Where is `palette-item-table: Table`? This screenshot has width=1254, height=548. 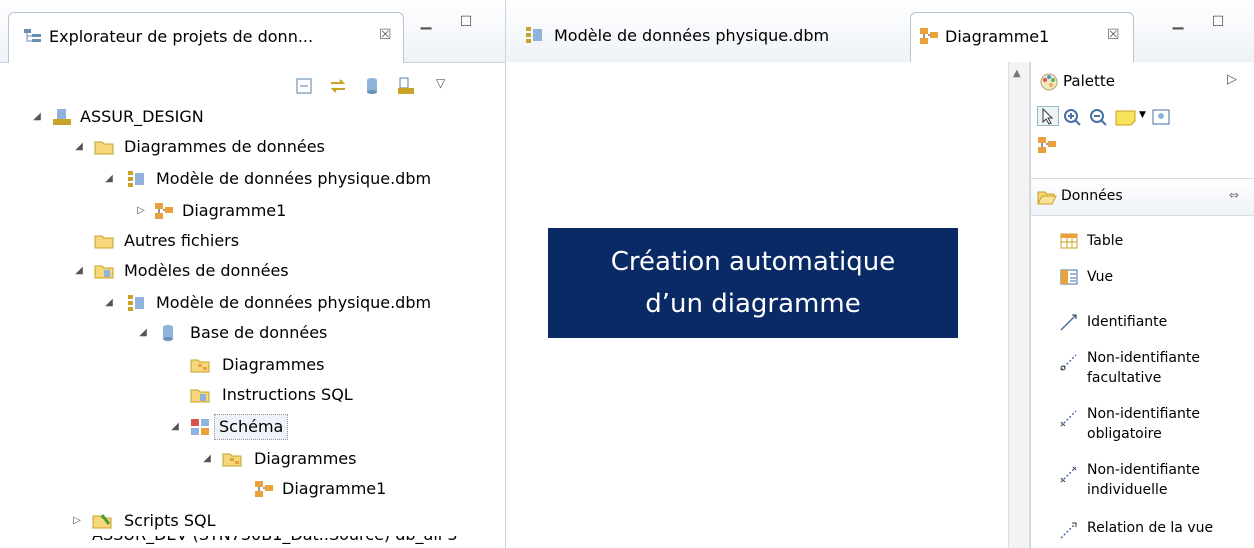
palette-item-table: Table is located at coordinates (1142, 241).